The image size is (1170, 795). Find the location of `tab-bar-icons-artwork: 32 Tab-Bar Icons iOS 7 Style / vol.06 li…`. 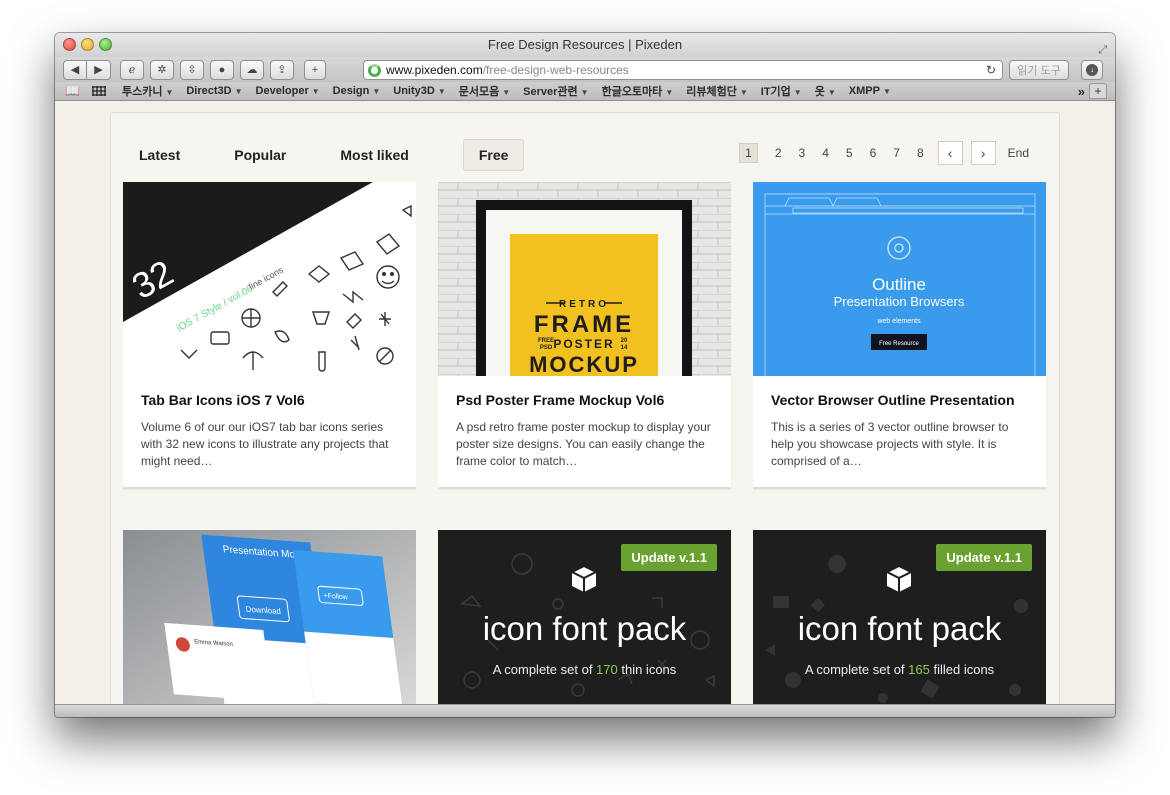

tab-bar-icons-artwork: 32 Tab-Bar Icons iOS 7 Style / vol.06 li… is located at coordinates (269, 279).